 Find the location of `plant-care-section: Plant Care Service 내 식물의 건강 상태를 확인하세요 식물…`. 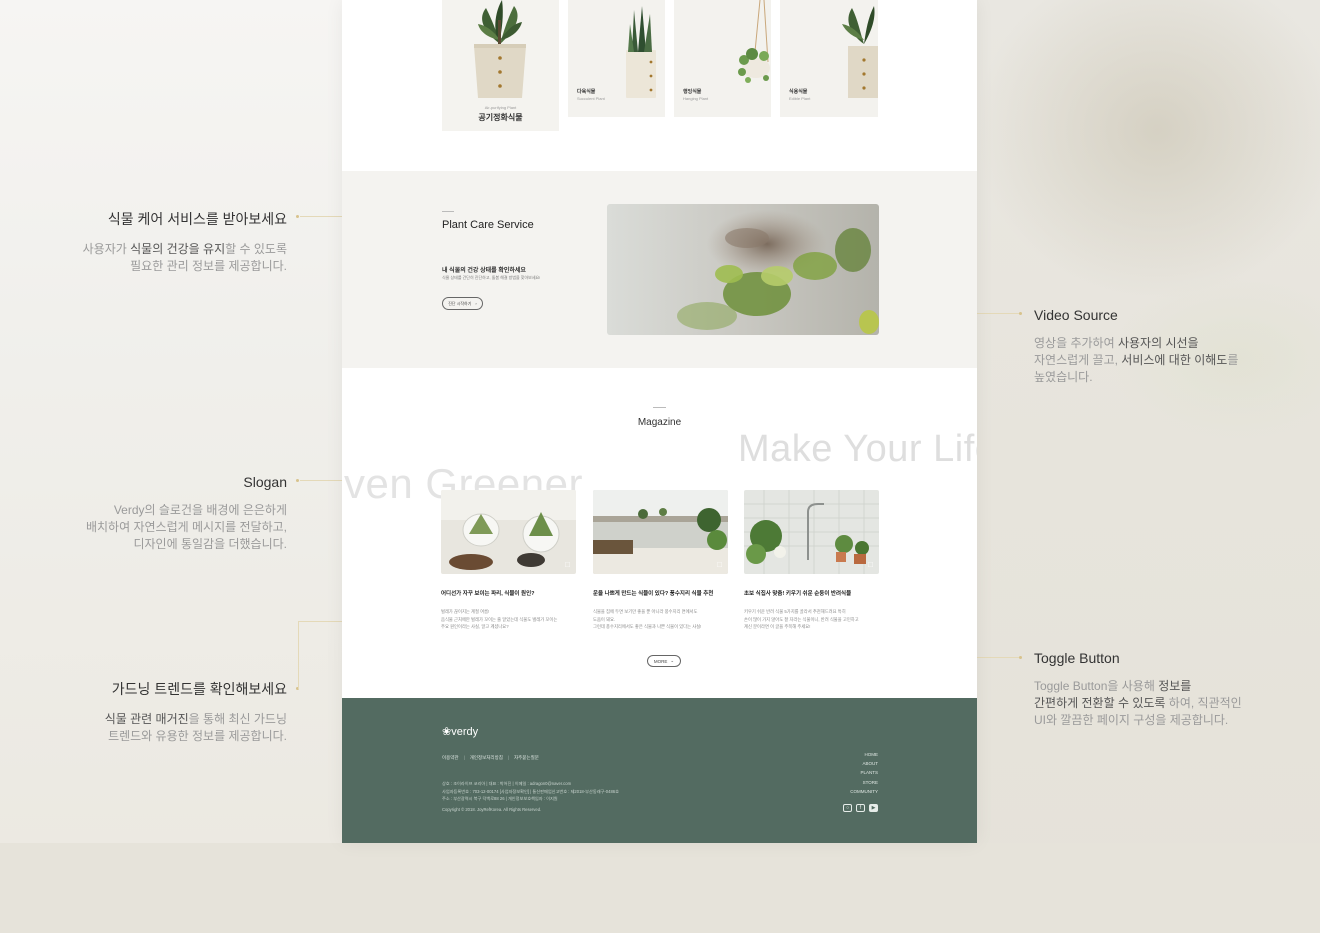

plant-care-section: Plant Care Service 내 식물의 건강 상태를 확인하세요 식물… is located at coordinates (659, 269).